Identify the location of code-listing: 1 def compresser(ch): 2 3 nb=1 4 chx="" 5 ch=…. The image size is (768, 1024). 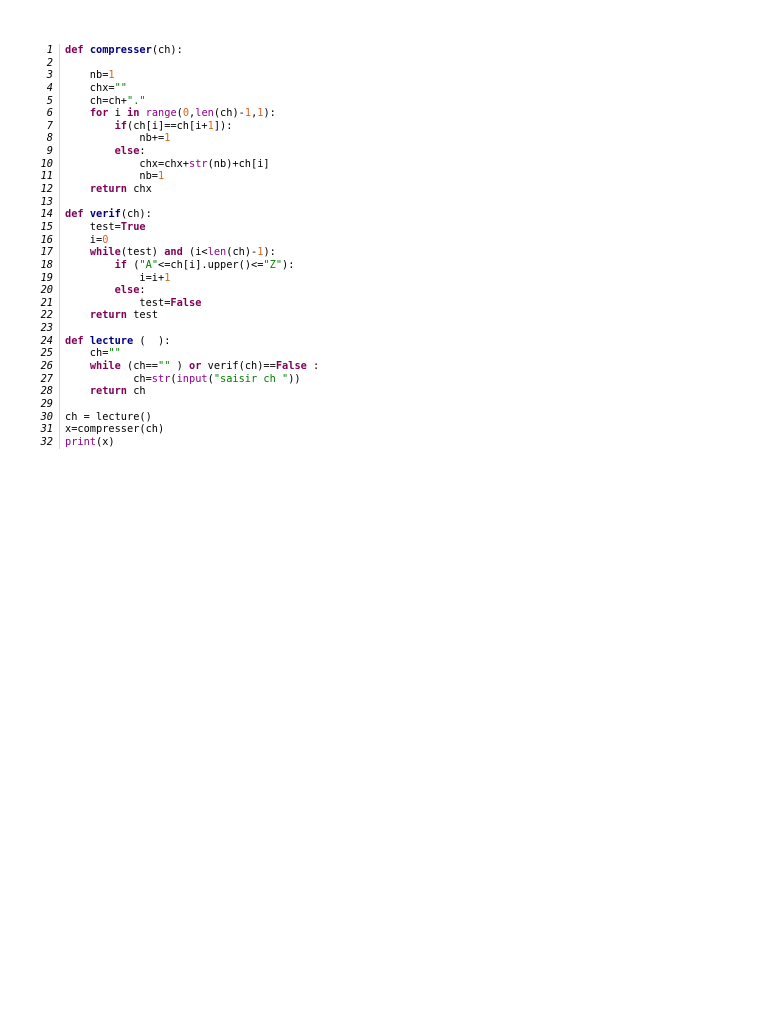
(174, 246).